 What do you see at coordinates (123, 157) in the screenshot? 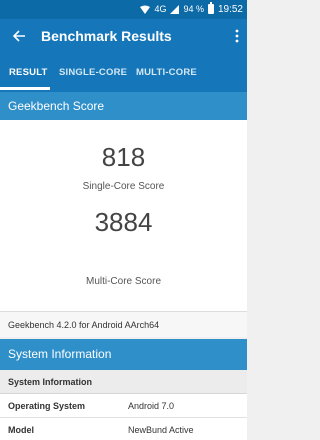
I see `single-core-score: 818` at bounding box center [123, 157].